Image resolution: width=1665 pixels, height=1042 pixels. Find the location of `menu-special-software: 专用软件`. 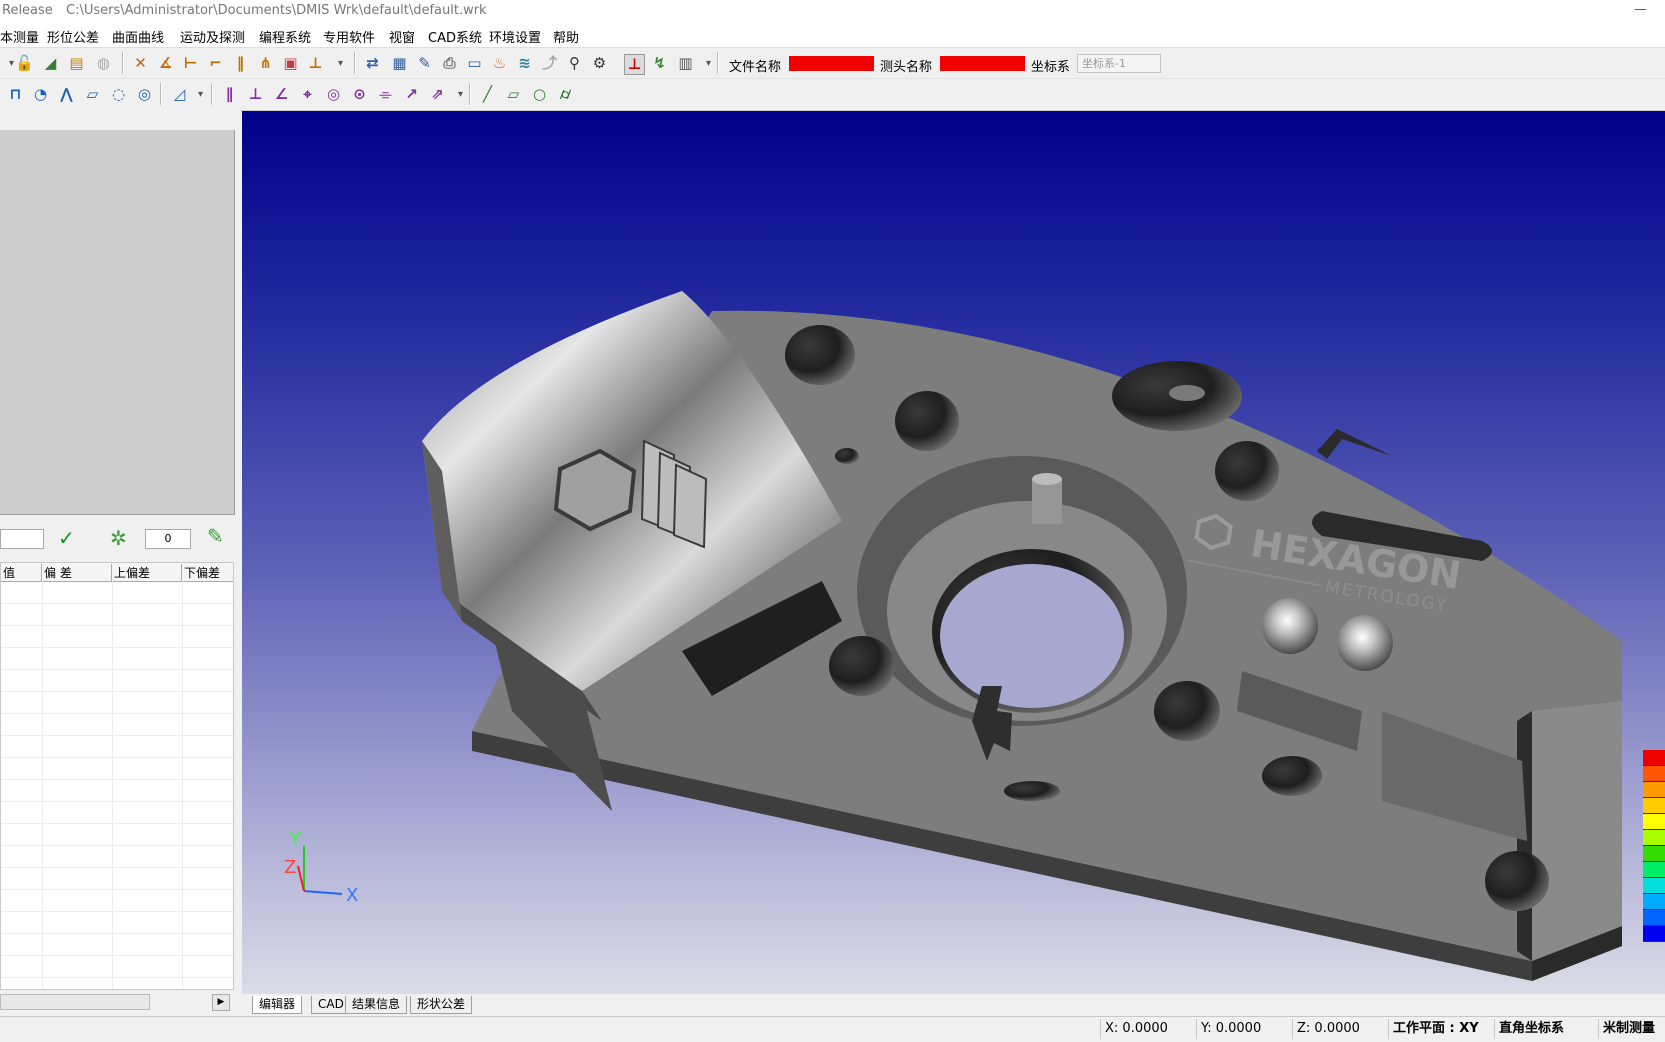

menu-special-software: 专用软件 is located at coordinates (349, 36).